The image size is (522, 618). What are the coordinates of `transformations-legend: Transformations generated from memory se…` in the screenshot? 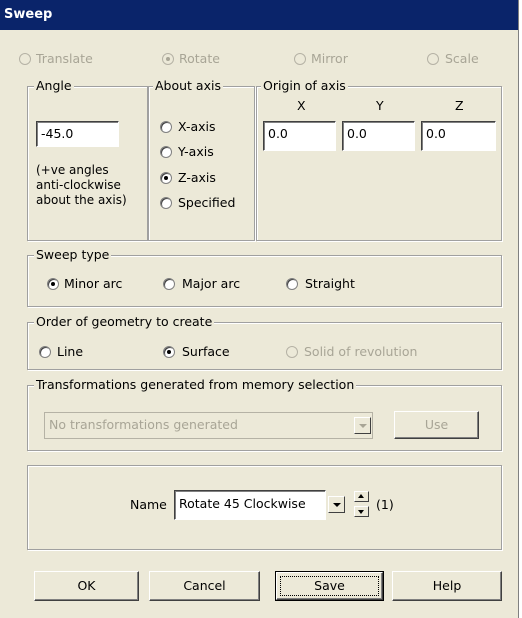 It's located at (195, 384).